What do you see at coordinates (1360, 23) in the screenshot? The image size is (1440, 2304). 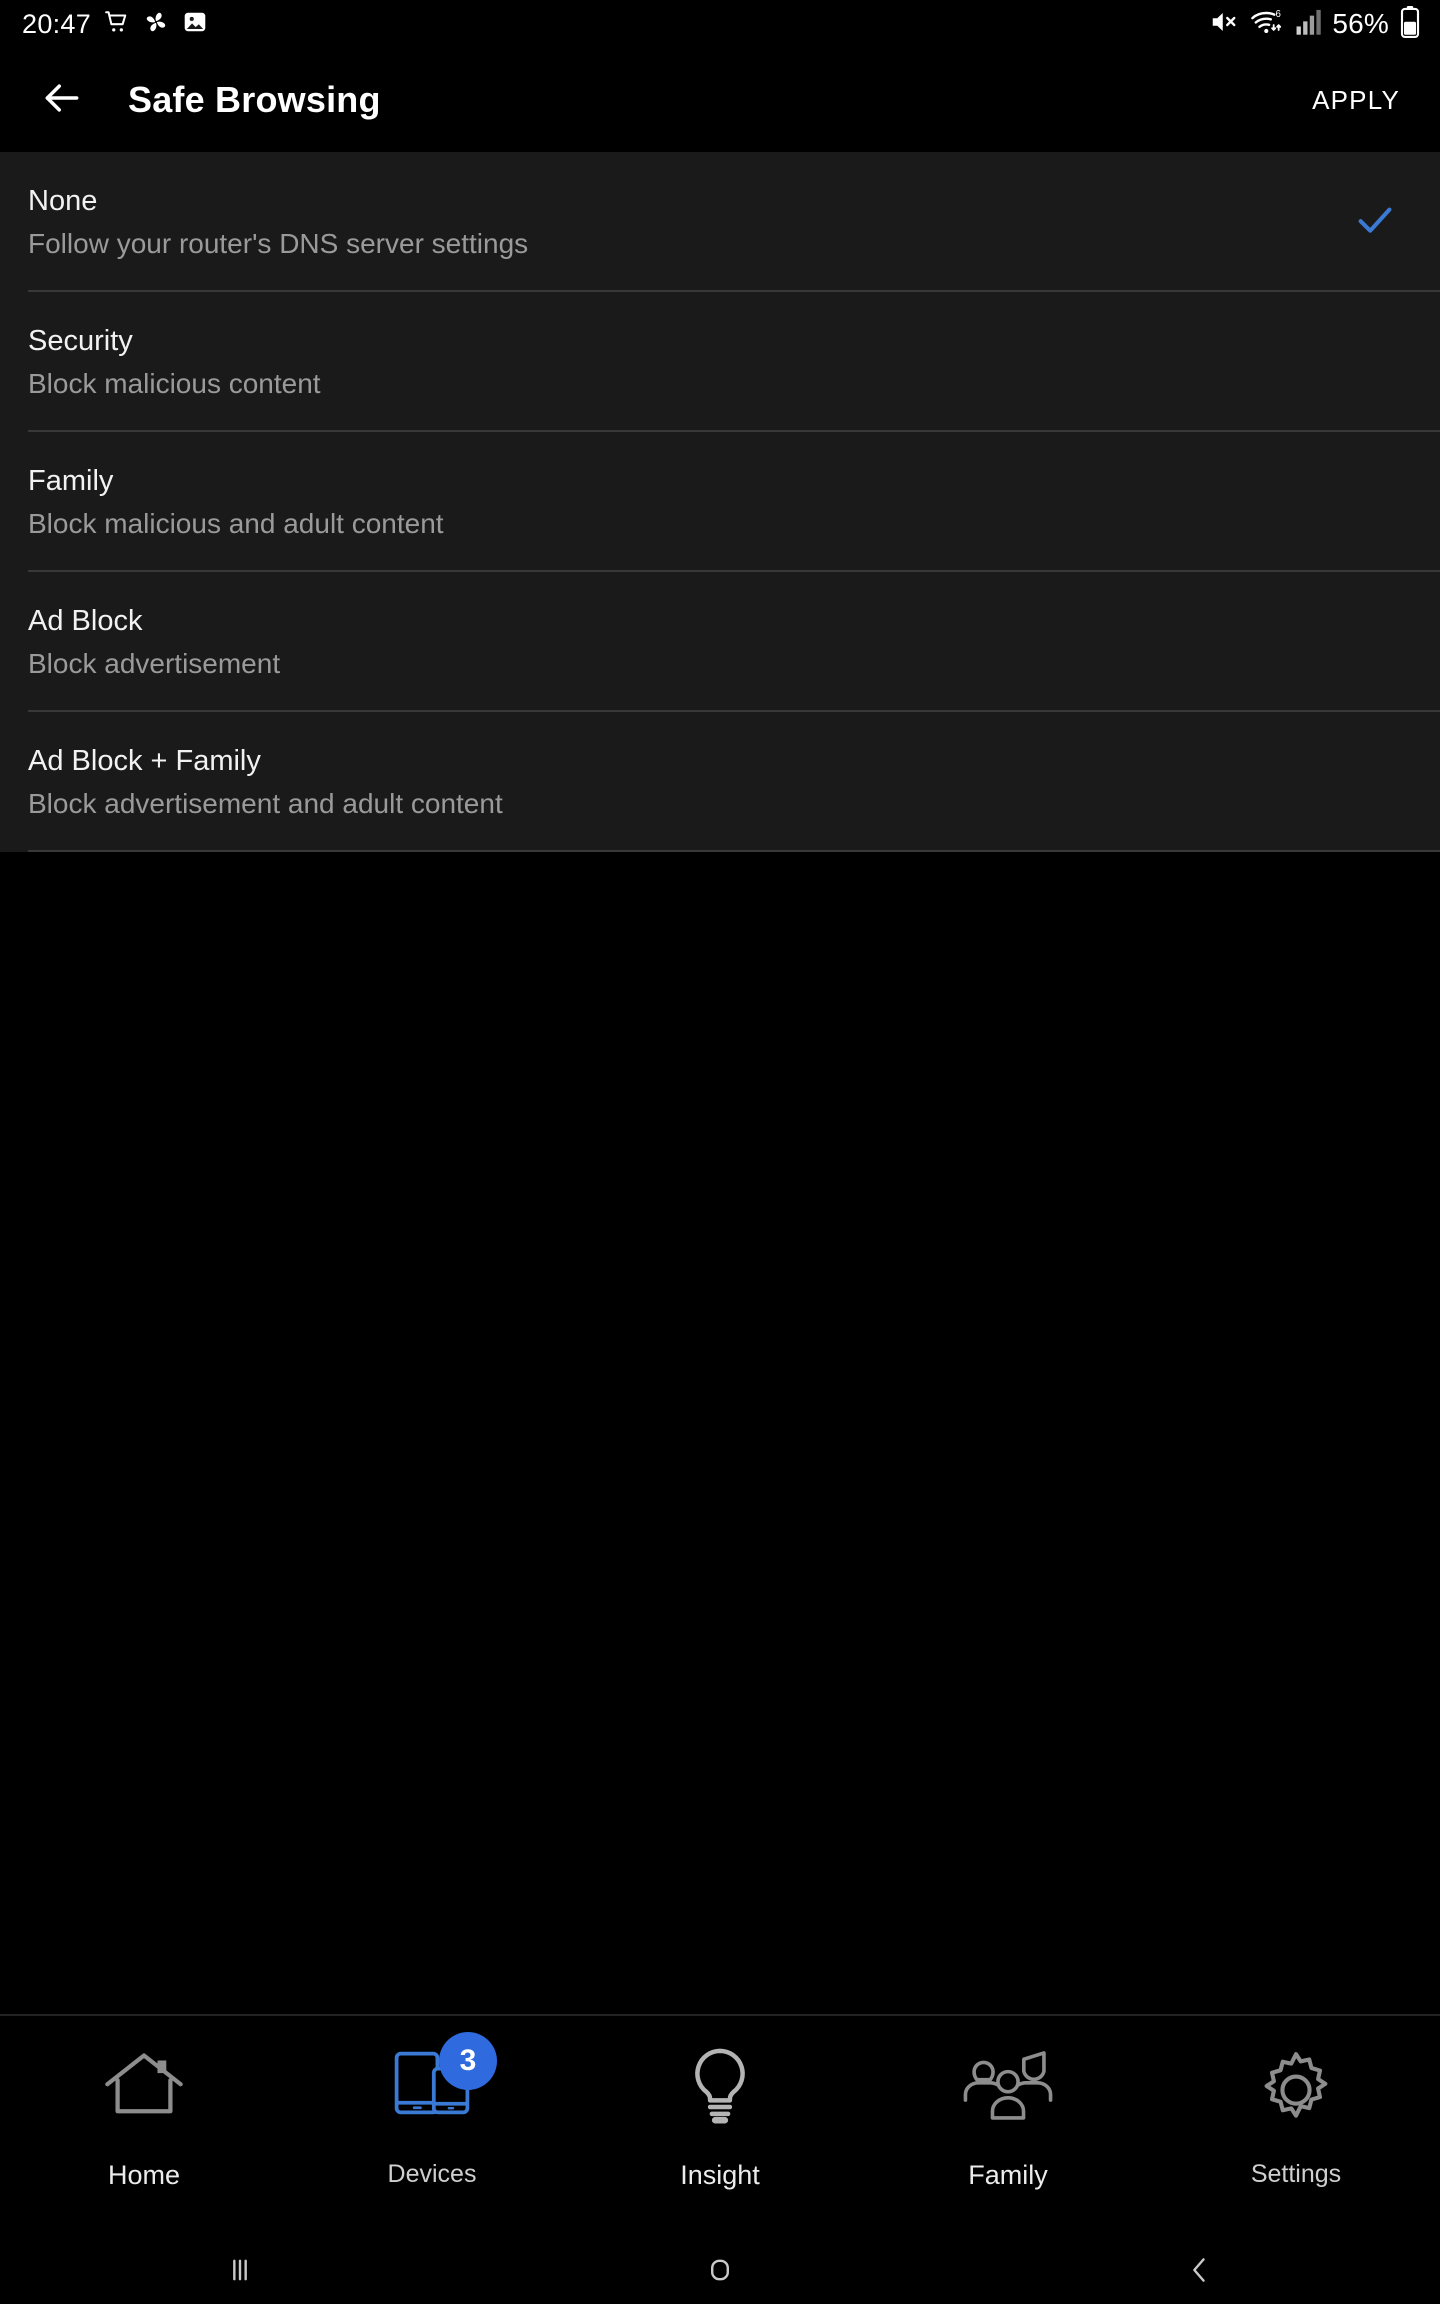 I see `battery-percentage: 56%` at bounding box center [1360, 23].